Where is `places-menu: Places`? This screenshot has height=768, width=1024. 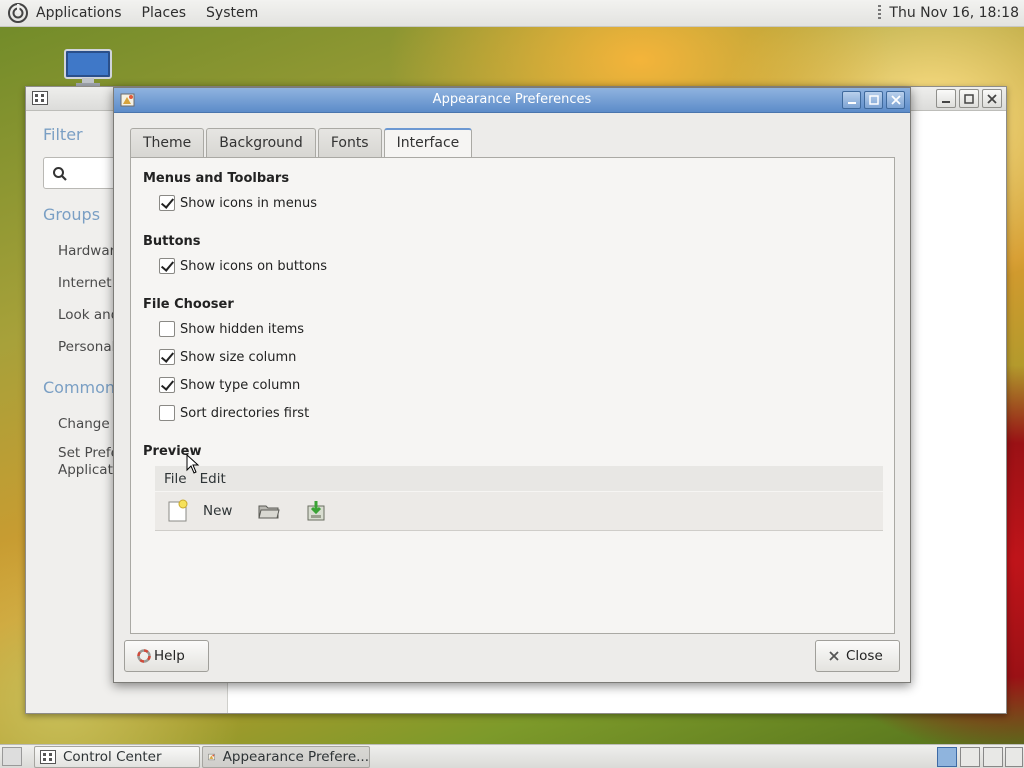
places-menu: Places is located at coordinates (164, 13).